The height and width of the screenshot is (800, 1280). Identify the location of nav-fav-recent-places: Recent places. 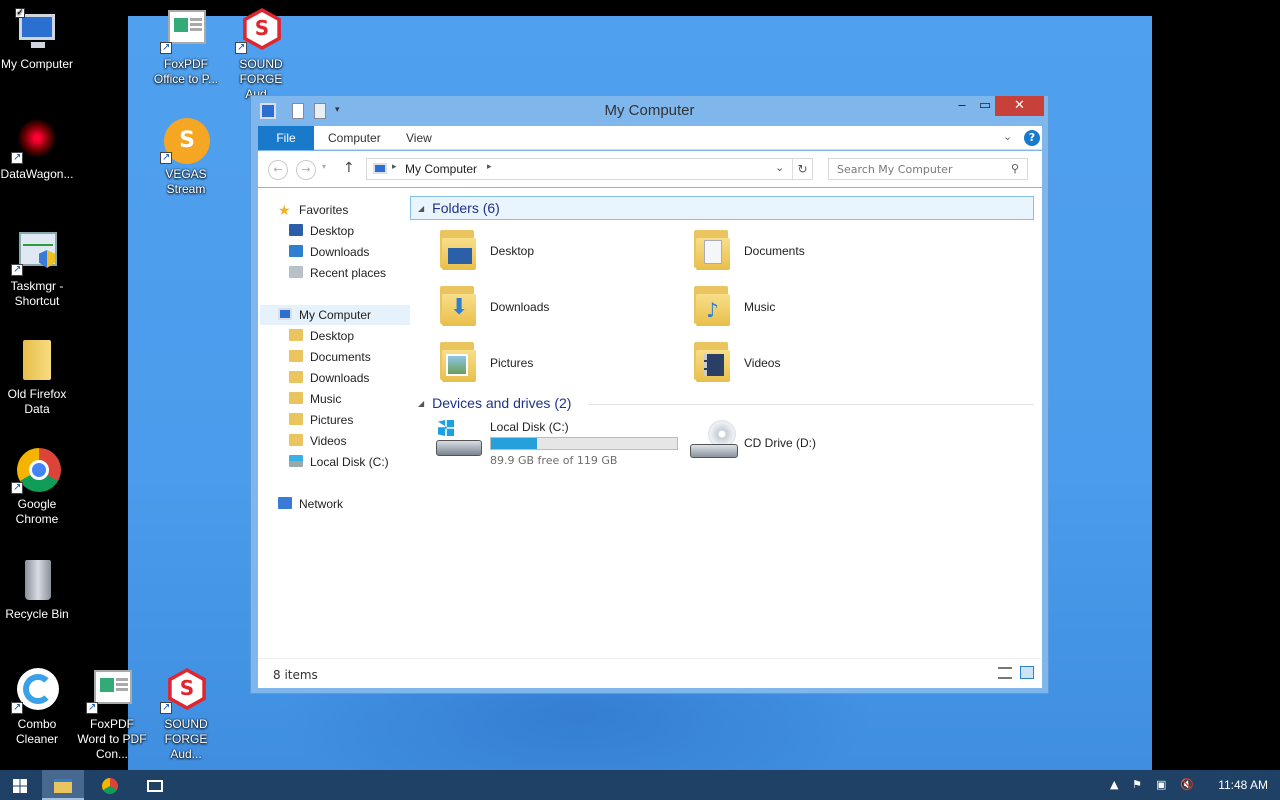
(337, 273).